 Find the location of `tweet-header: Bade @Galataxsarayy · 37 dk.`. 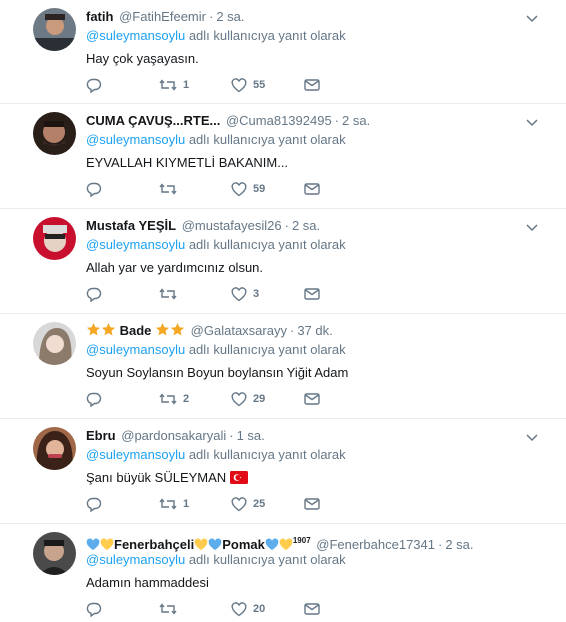

tweet-header: Bade @Galataxsarayy · 37 dk. is located at coordinates (209, 330).